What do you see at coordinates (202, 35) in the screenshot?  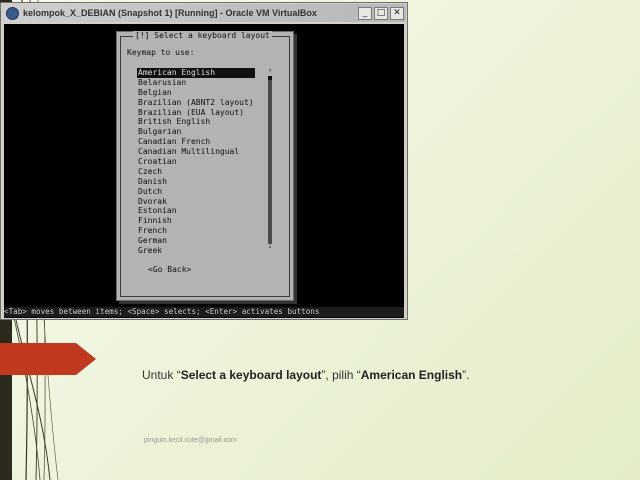 I see `dialog-title: [!] Select a keyboard layout` at bounding box center [202, 35].